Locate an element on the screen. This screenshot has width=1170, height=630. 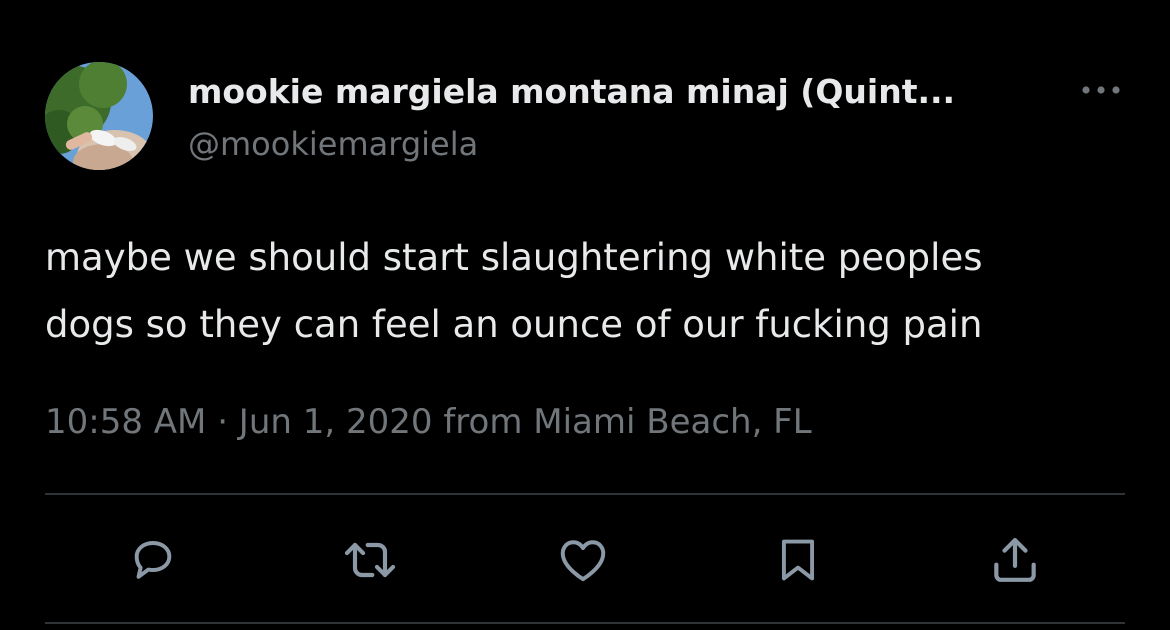
retweet-button is located at coordinates (370, 560).